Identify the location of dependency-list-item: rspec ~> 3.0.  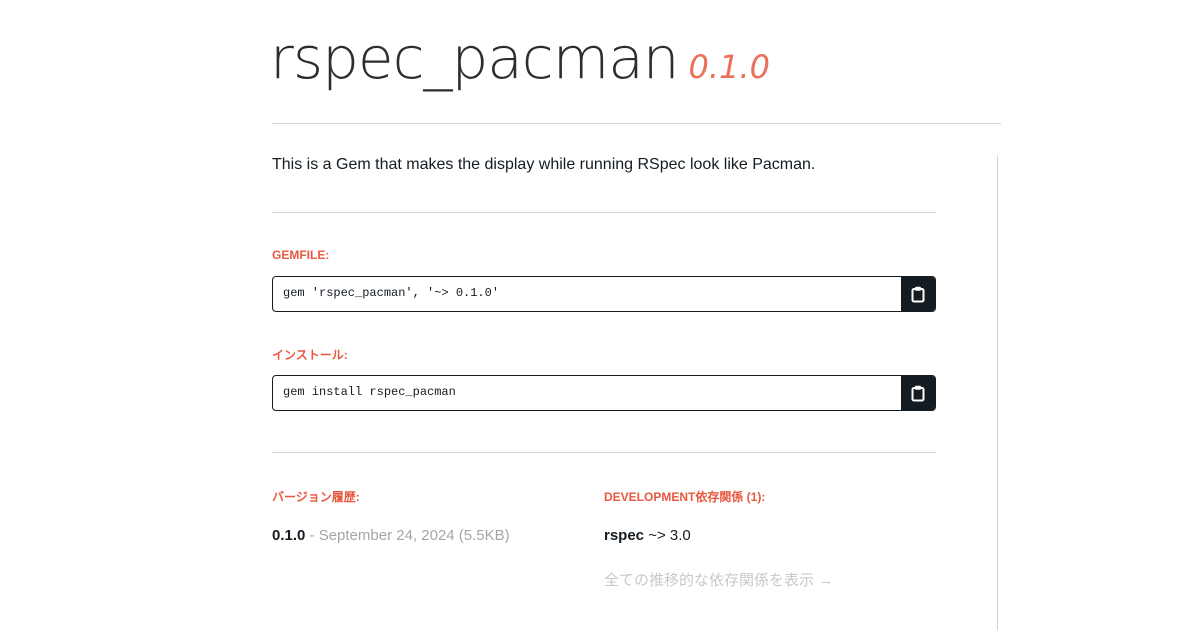
(647, 535).